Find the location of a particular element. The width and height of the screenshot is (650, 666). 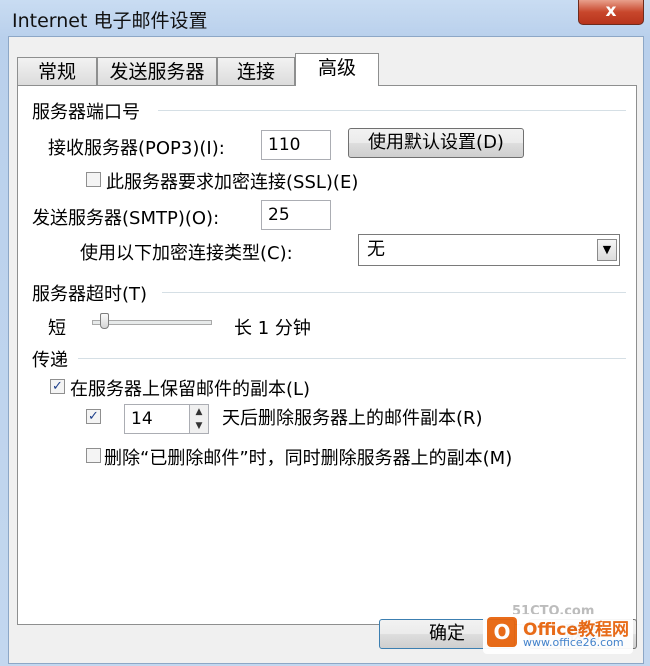

days-spinner: ▲ ▼ is located at coordinates (199, 419).